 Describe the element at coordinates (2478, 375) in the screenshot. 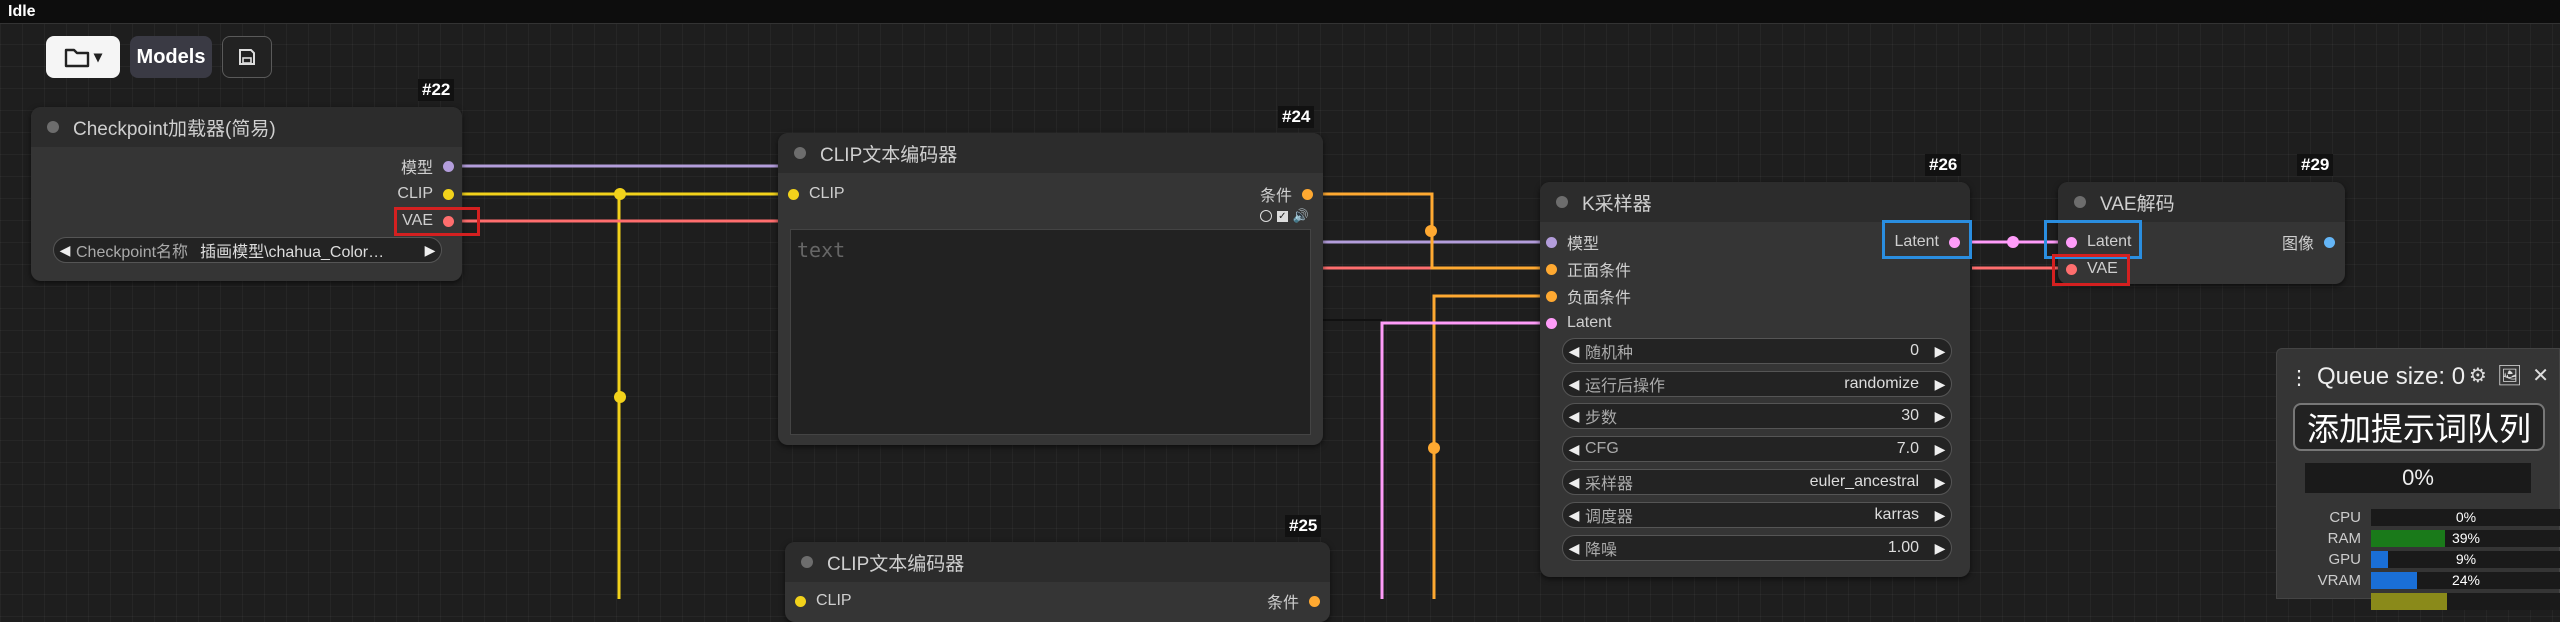

I see `gear-icon: ⚙` at that location.